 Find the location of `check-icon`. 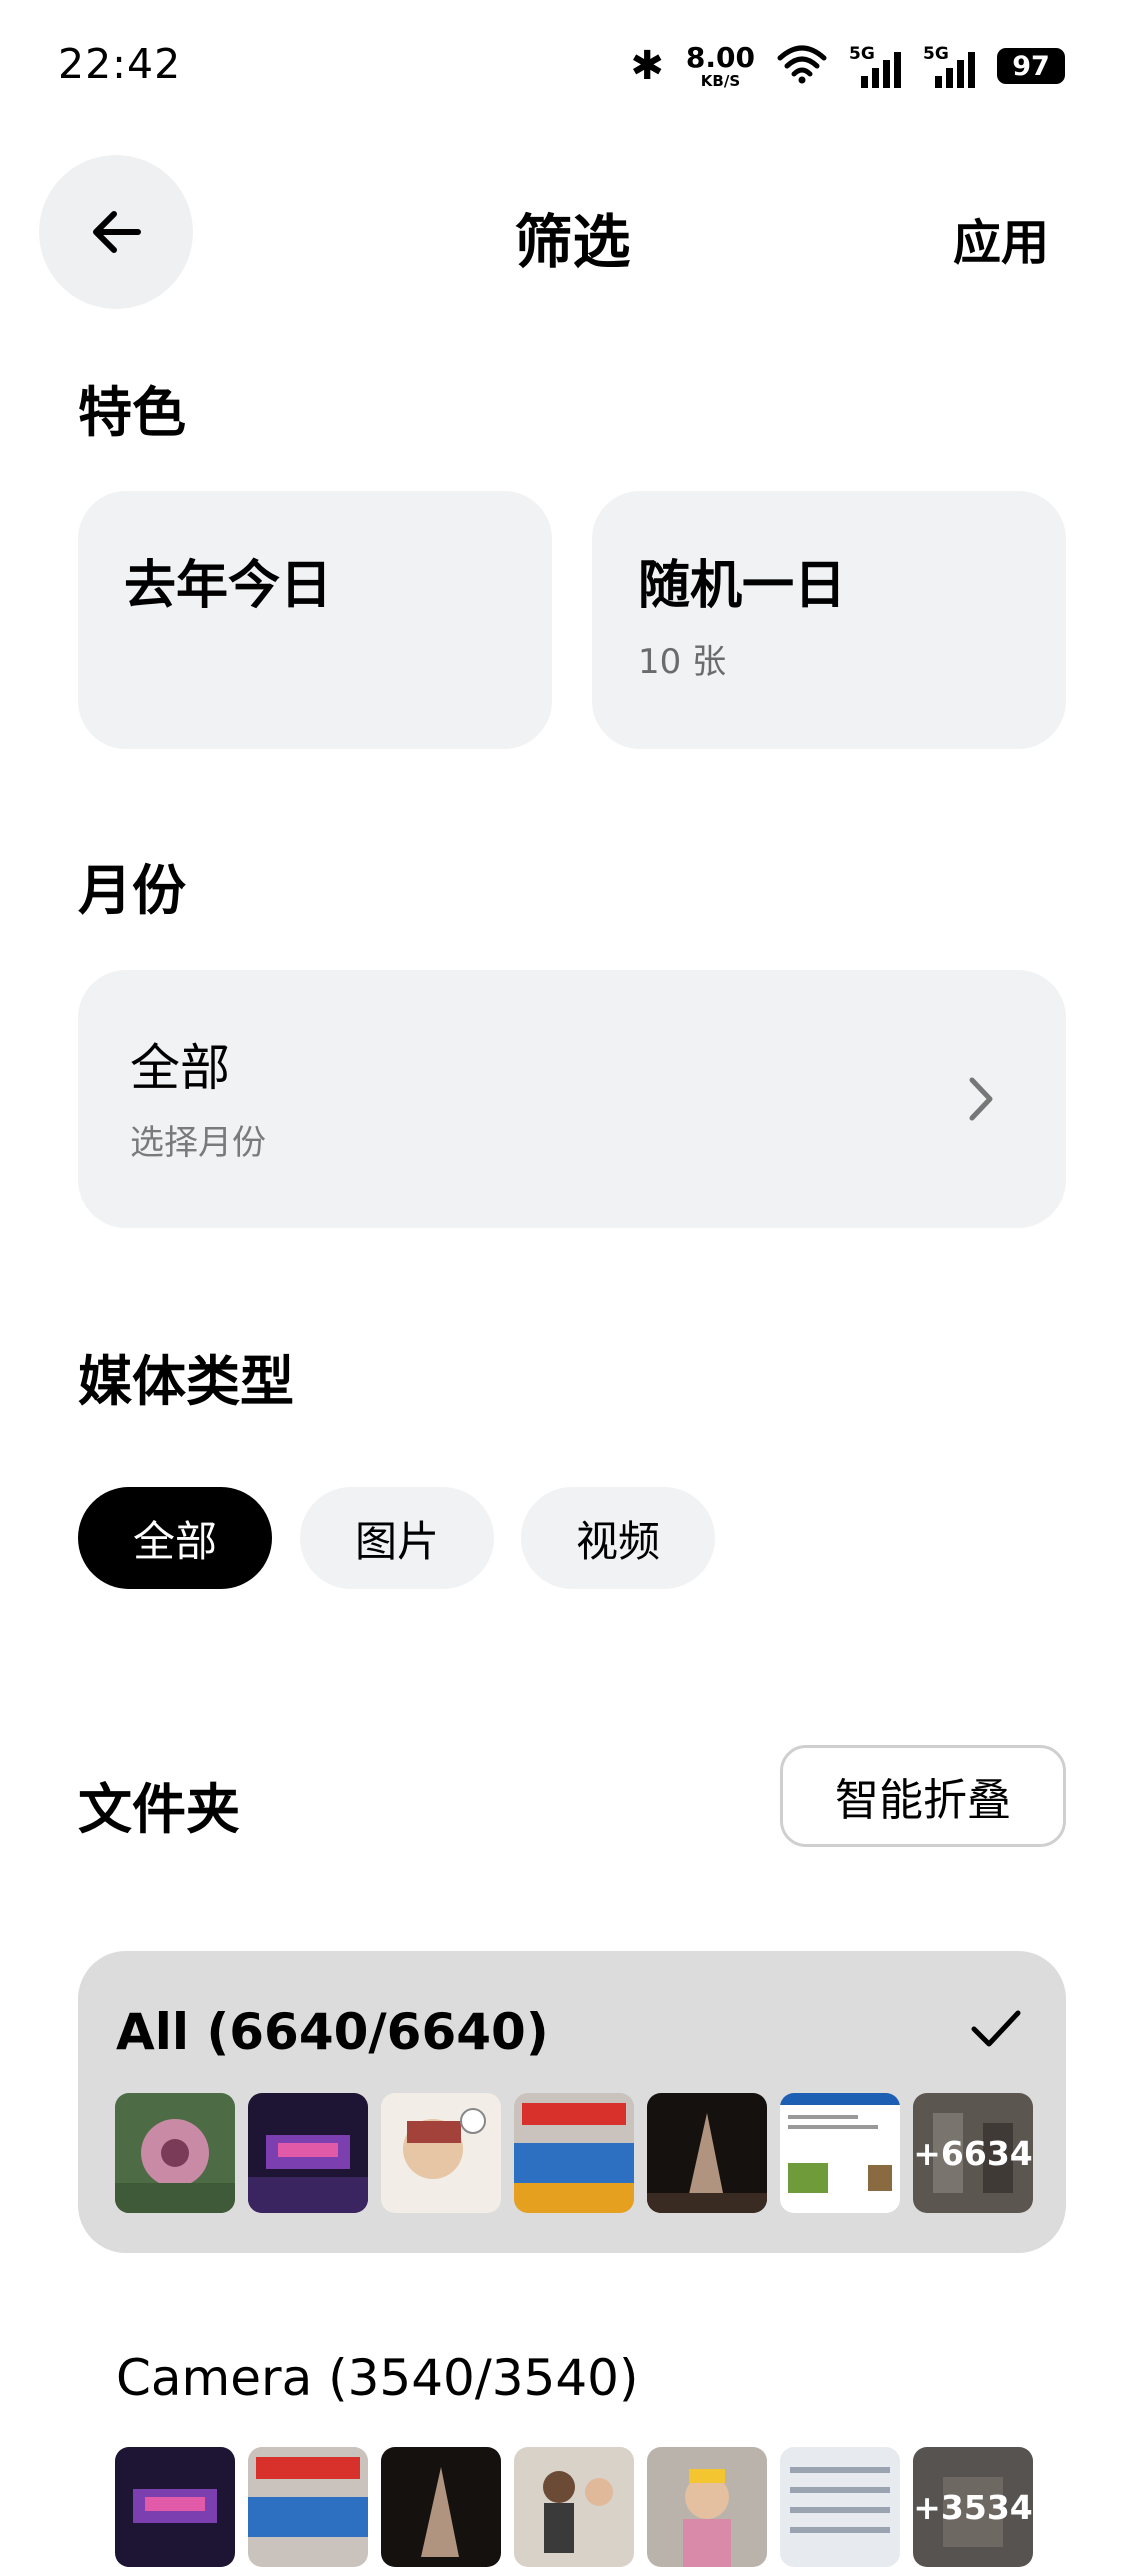

check-icon is located at coordinates (996, 2028).